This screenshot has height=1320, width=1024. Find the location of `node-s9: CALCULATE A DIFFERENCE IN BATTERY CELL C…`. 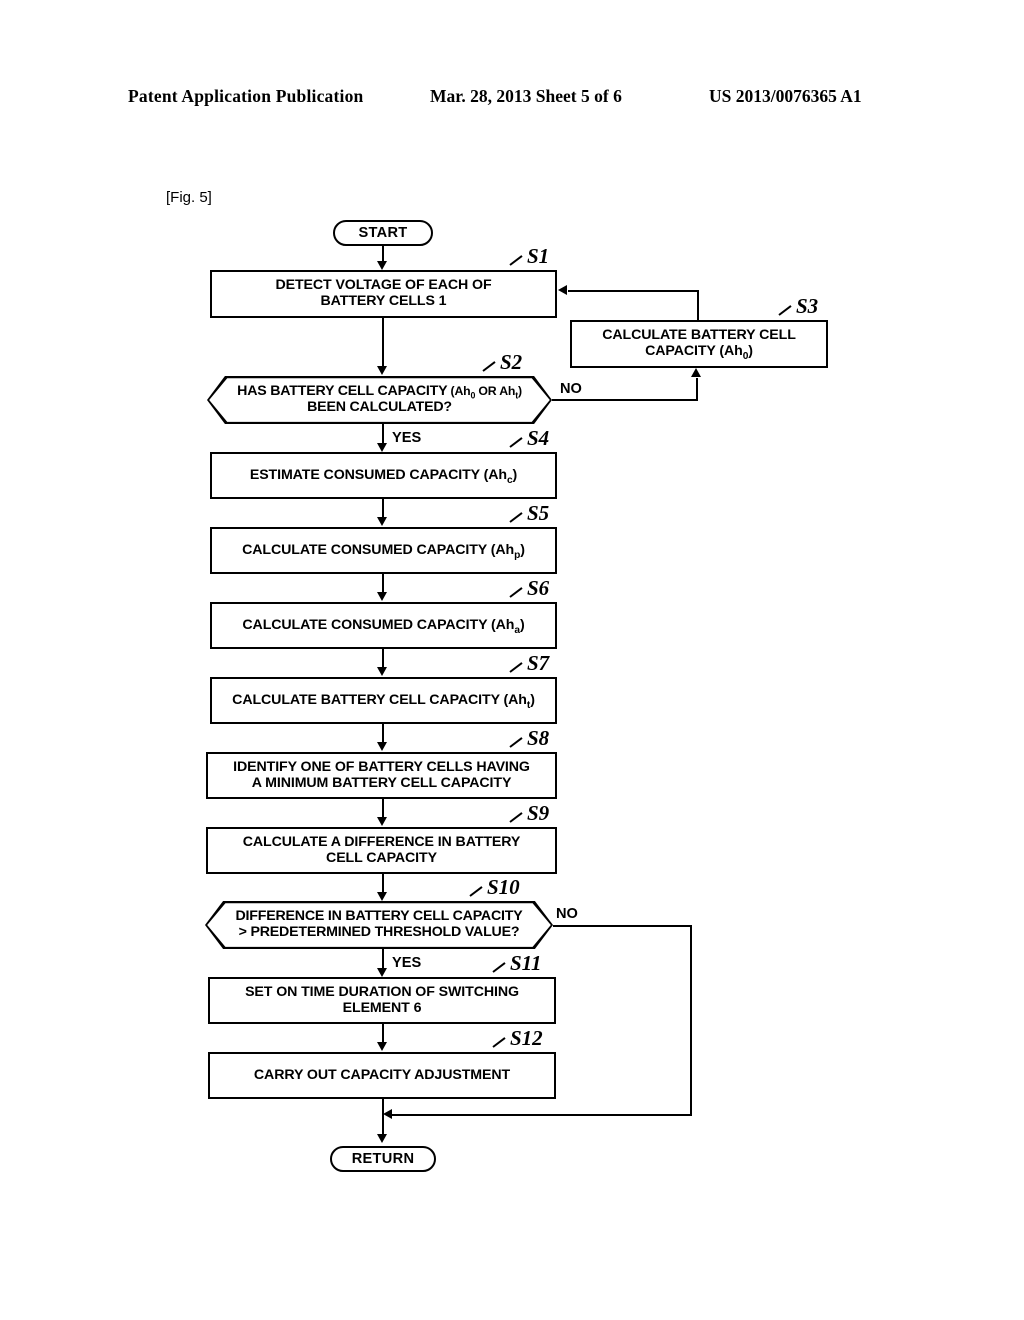

node-s9: CALCULATE A DIFFERENCE IN BATTERY CELL C… is located at coordinates (381, 850).